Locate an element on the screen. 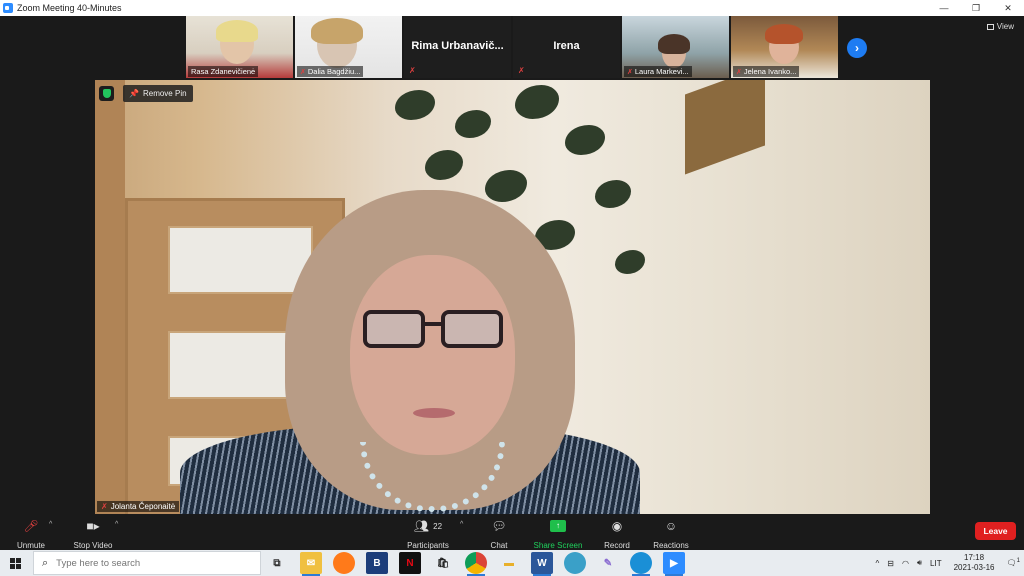 This screenshot has width=1024, height=576. close-button: ✕ is located at coordinates (1008, 8).